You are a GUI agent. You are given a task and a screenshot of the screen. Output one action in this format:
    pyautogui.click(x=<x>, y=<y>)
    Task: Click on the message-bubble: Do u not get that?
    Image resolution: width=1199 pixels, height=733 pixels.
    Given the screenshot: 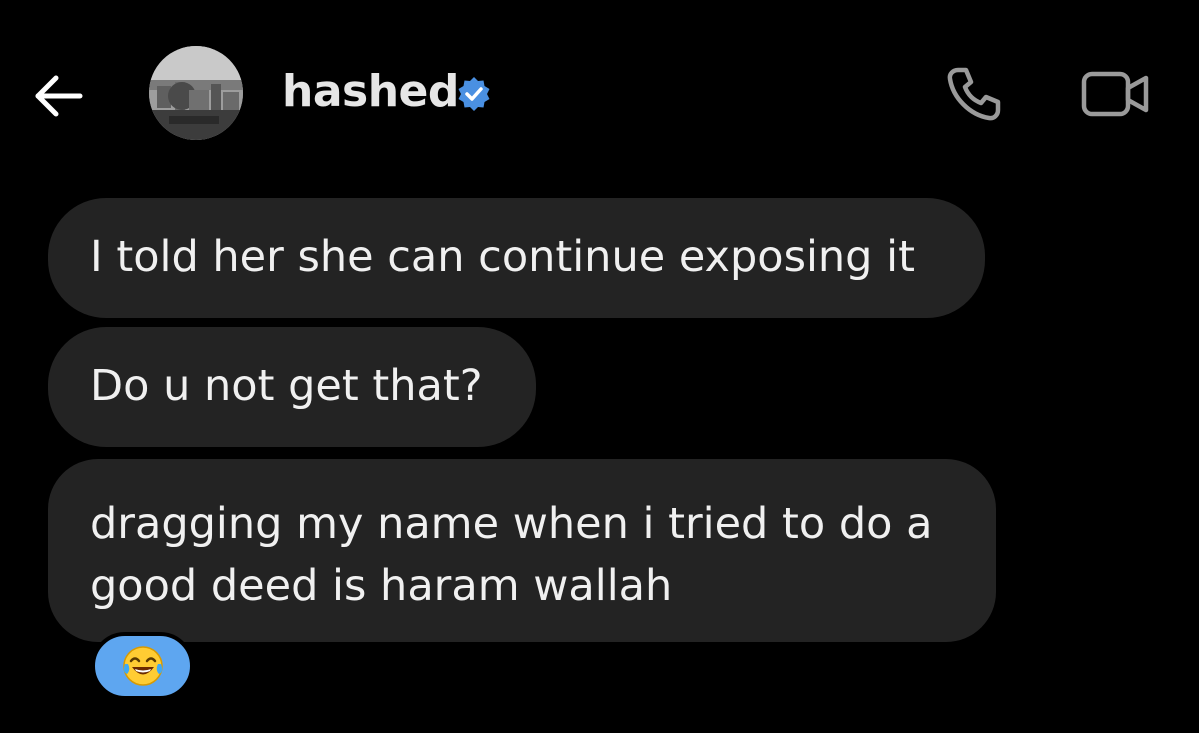 What is the action you would take?
    pyautogui.click(x=292, y=387)
    